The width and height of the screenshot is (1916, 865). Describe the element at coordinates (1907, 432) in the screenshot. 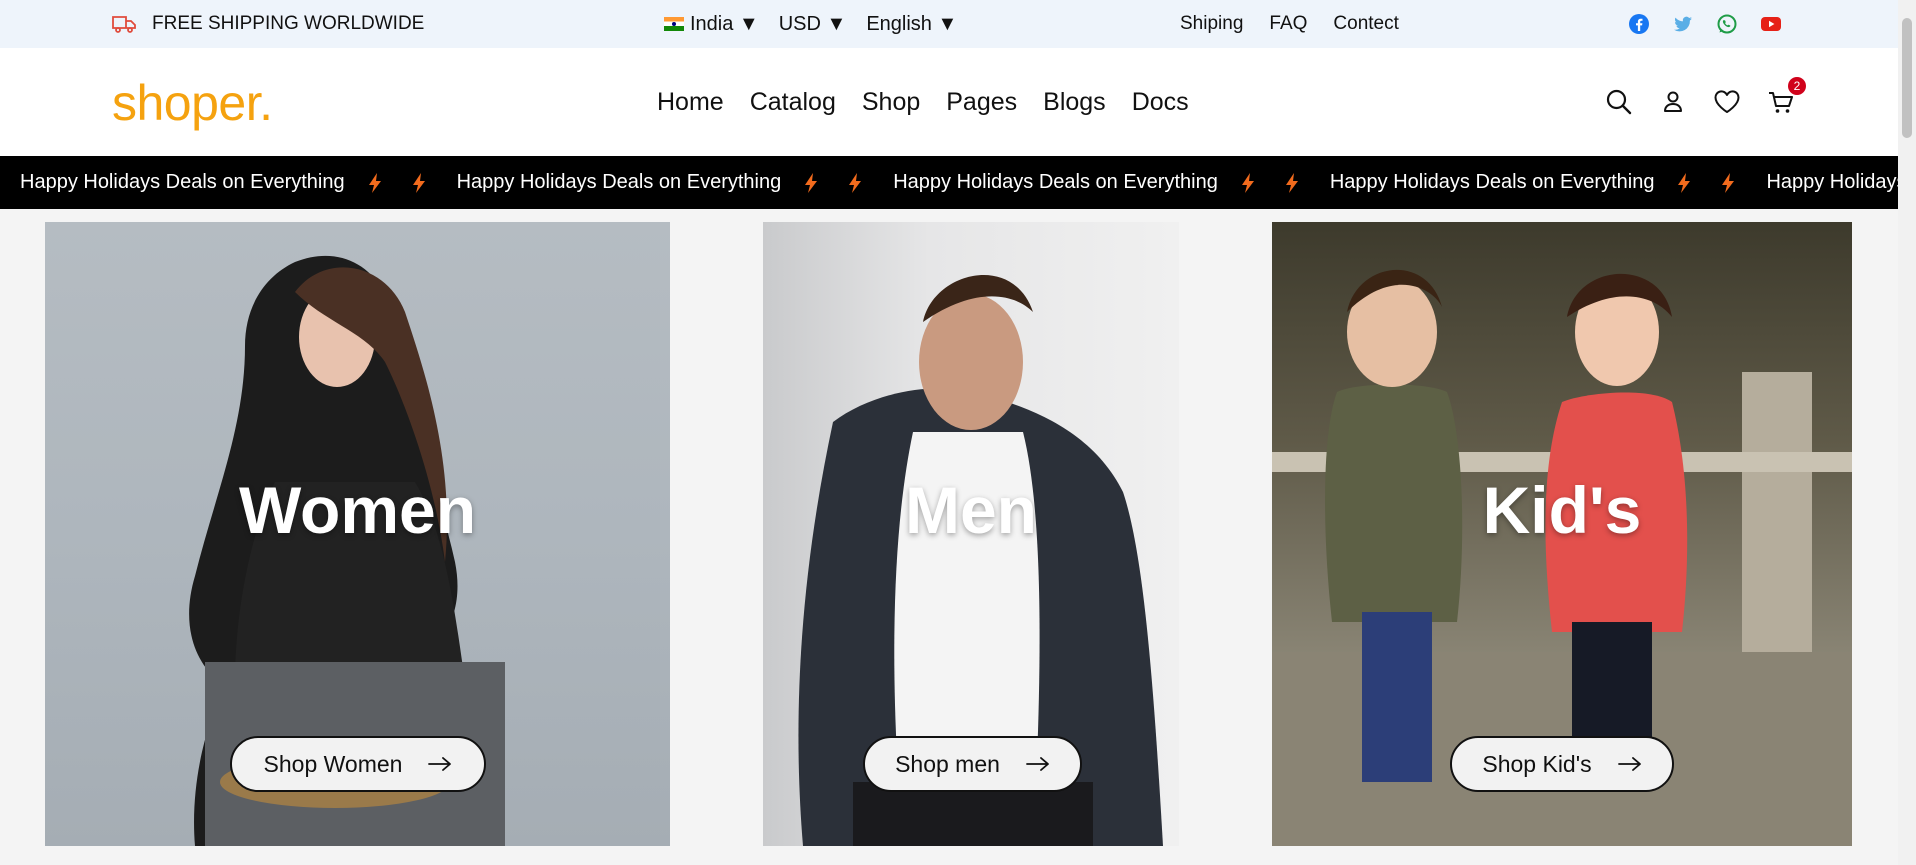

I see `page-scrollbar` at that location.